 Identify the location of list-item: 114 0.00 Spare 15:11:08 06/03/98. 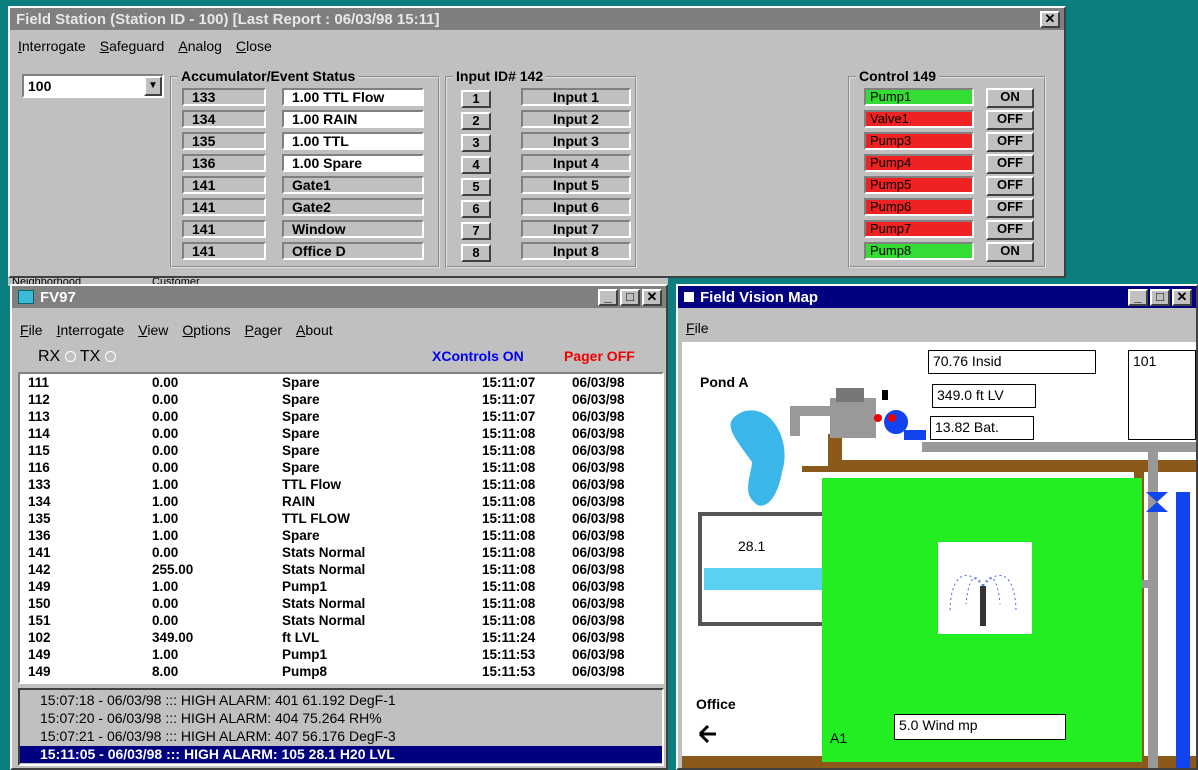
(341, 433).